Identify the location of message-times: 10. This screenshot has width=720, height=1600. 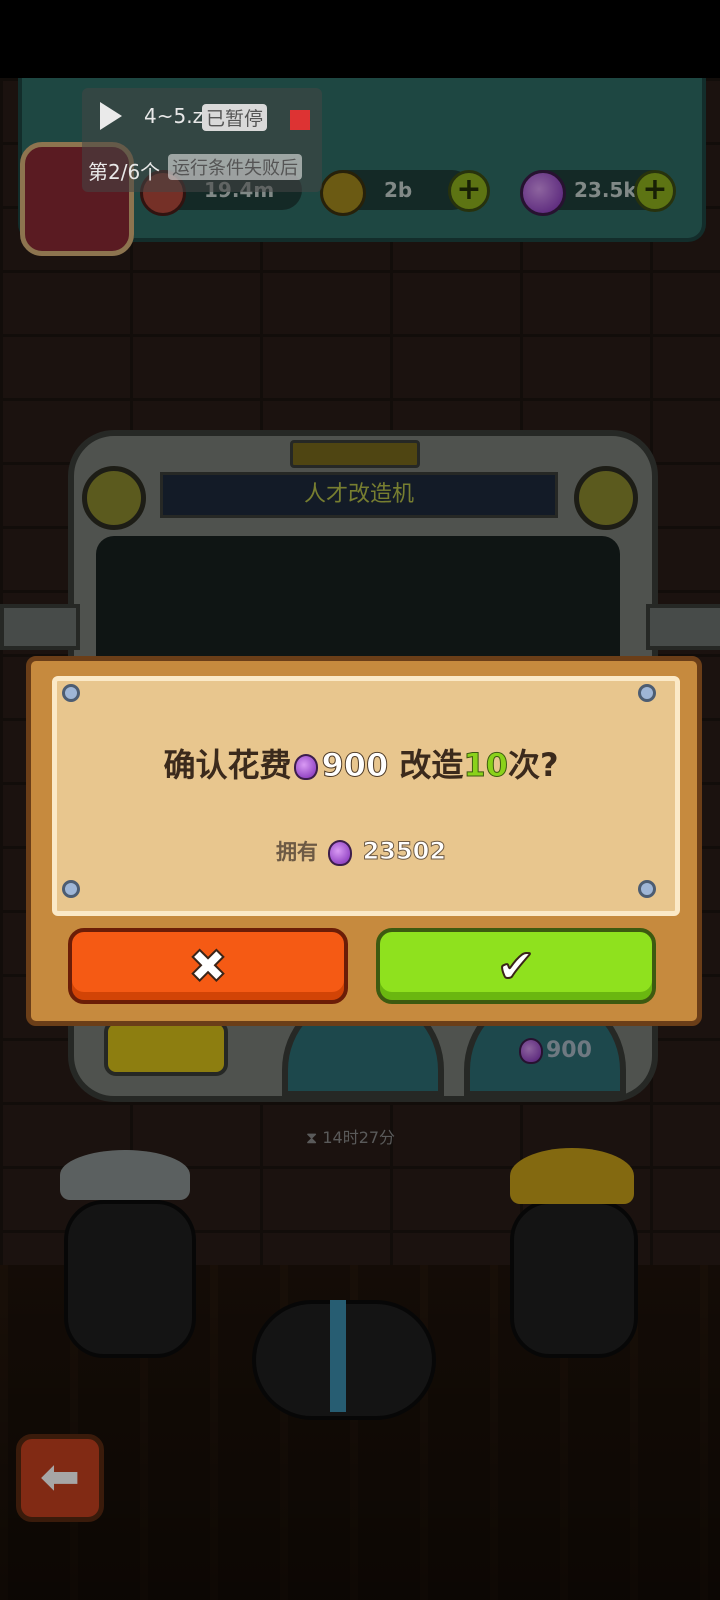
(486, 765).